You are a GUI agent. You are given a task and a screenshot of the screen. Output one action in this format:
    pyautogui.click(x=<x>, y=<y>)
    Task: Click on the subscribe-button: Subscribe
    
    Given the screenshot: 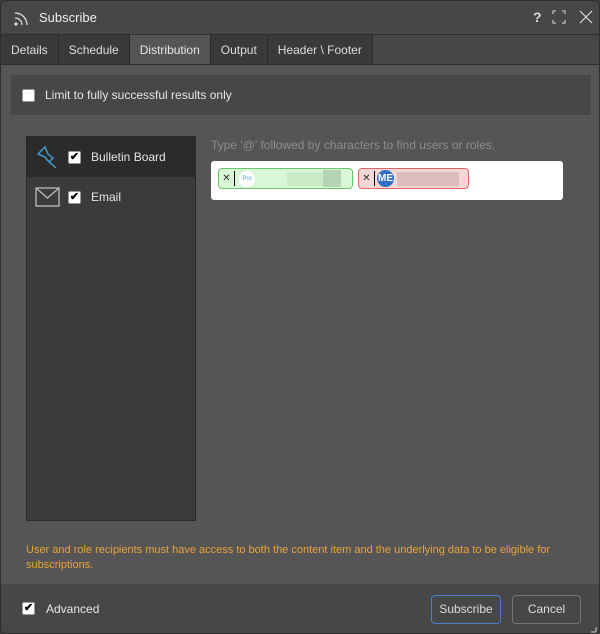 What is the action you would take?
    pyautogui.click(x=466, y=609)
    